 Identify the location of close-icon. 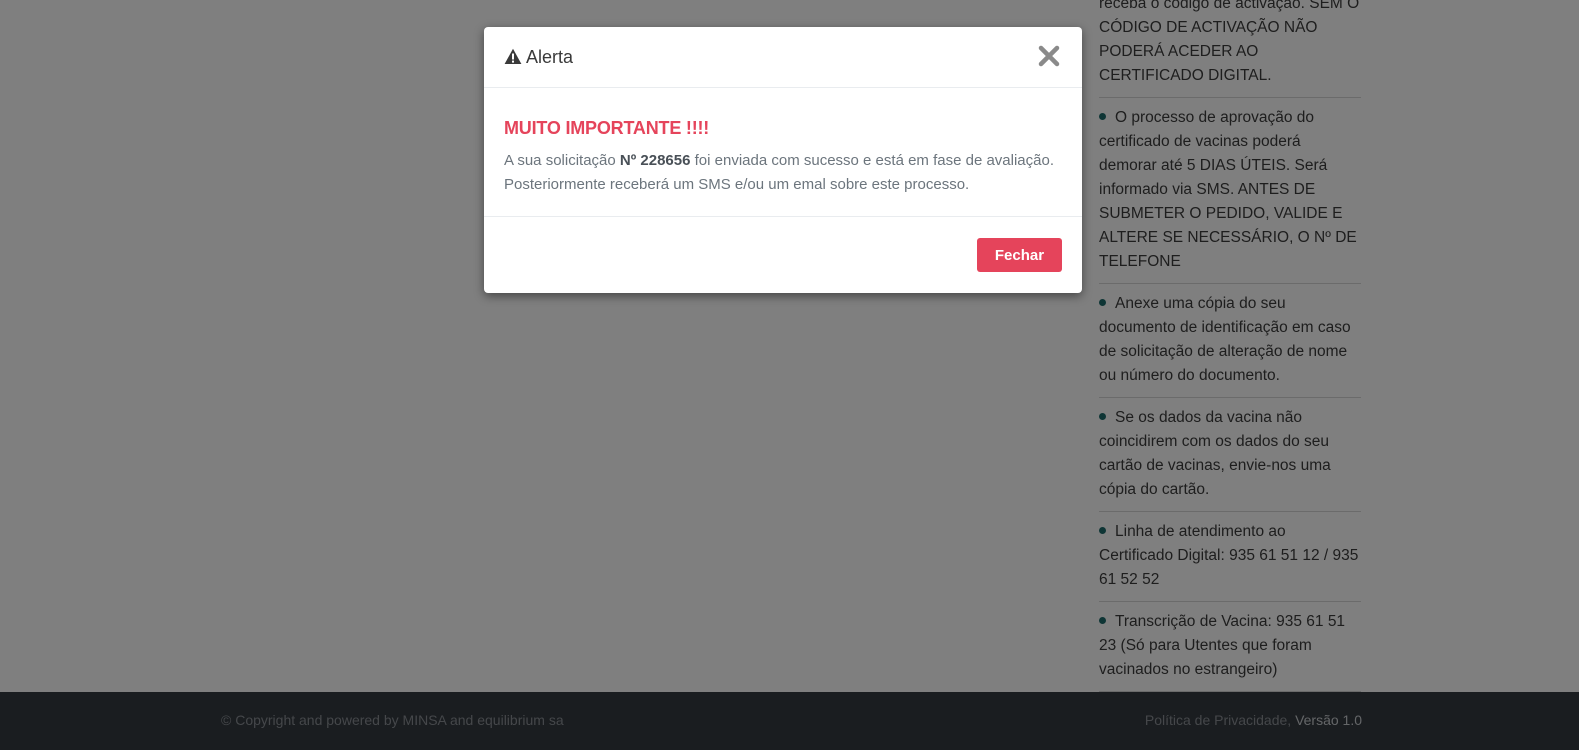
(1050, 57).